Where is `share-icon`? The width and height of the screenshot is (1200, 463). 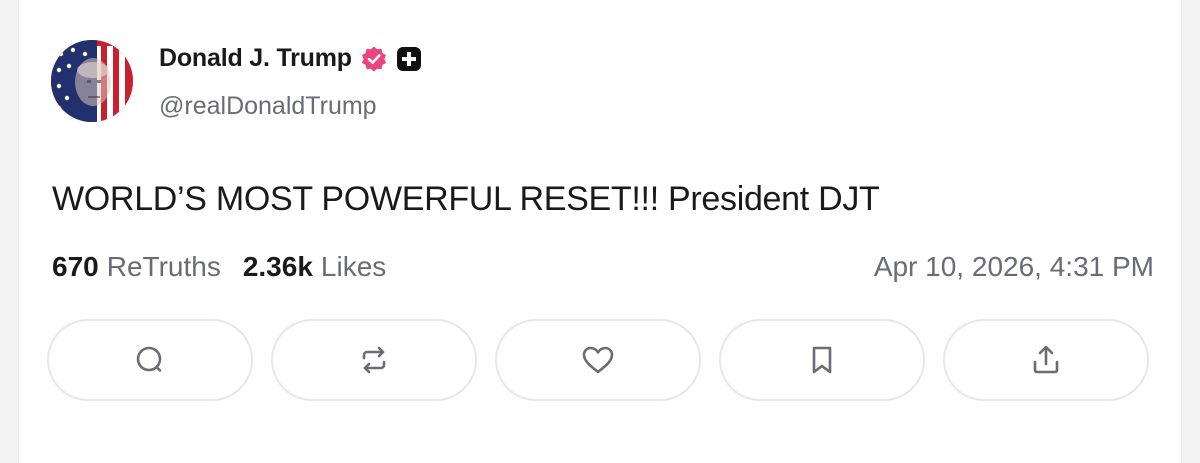 share-icon is located at coordinates (1046, 359).